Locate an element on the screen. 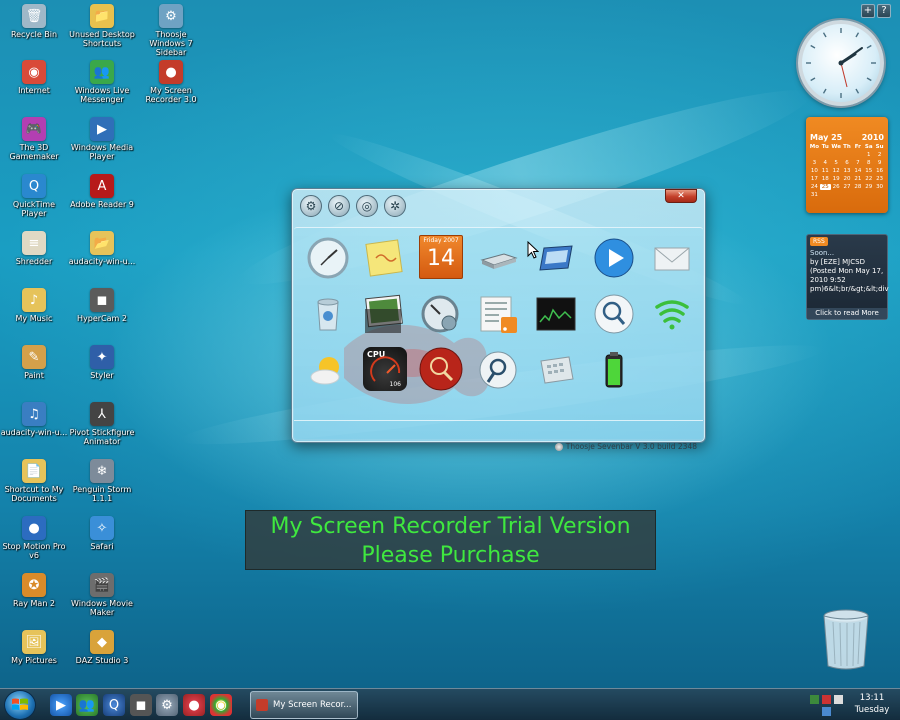  desktop-icon: ✪ Ray Man 2 is located at coordinates (34, 590).